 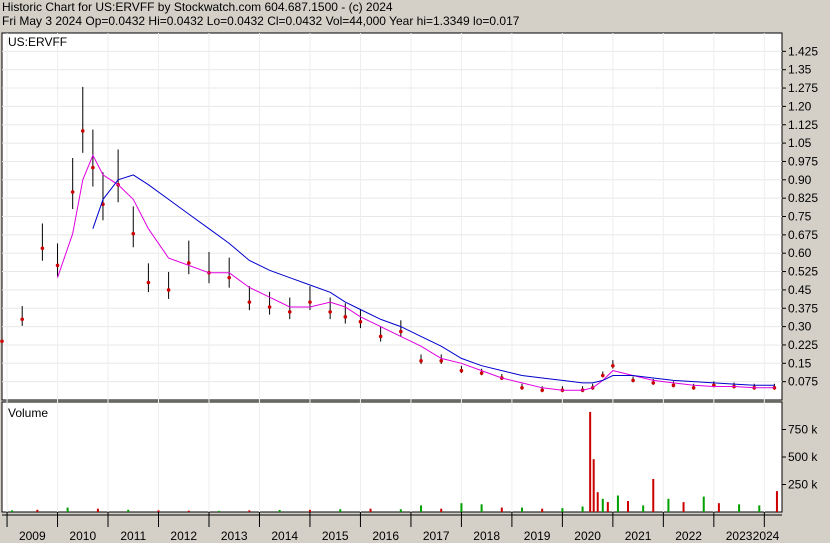 What do you see at coordinates (803, 308) in the screenshot?
I see `y-tick-label: 0.375` at bounding box center [803, 308].